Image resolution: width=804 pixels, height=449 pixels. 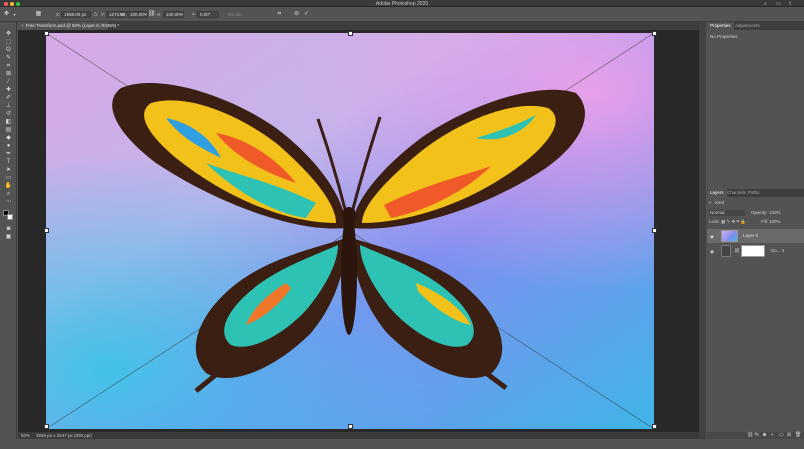 I want to click on workspace-icon: ▭, so click(x=778, y=4).